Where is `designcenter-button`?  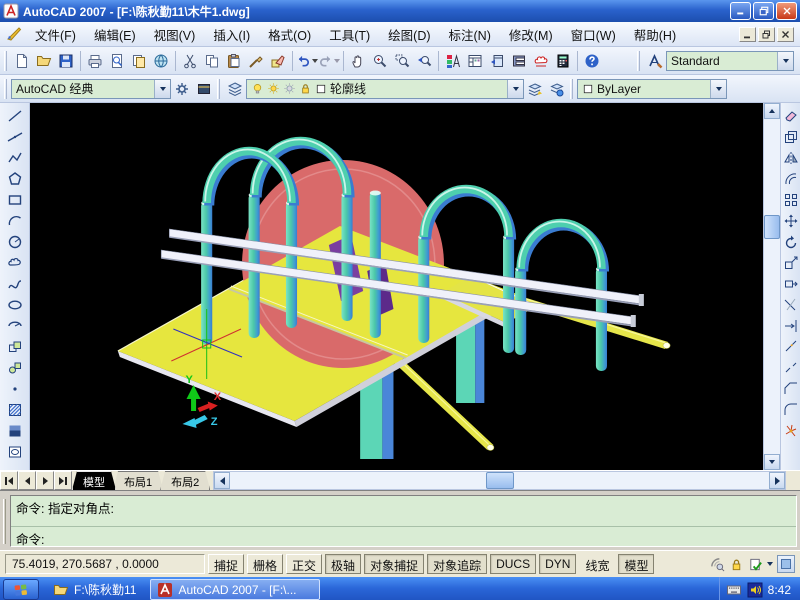 designcenter-button is located at coordinates (475, 61).